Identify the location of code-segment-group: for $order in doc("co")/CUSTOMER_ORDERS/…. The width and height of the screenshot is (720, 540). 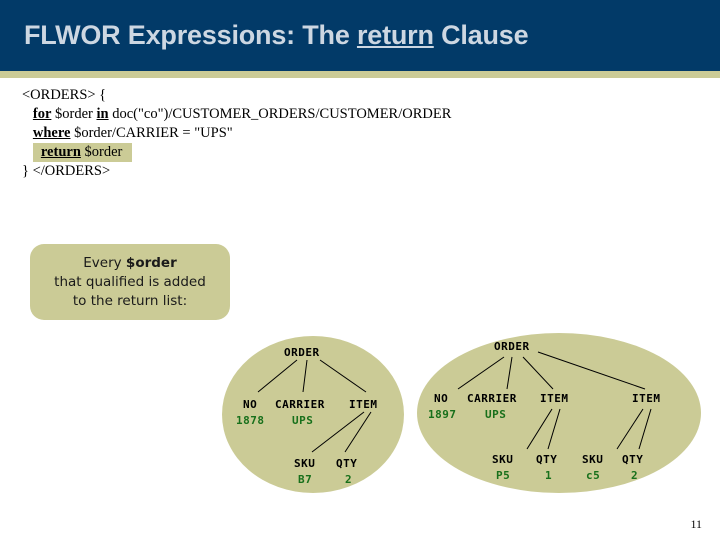
(242, 114).